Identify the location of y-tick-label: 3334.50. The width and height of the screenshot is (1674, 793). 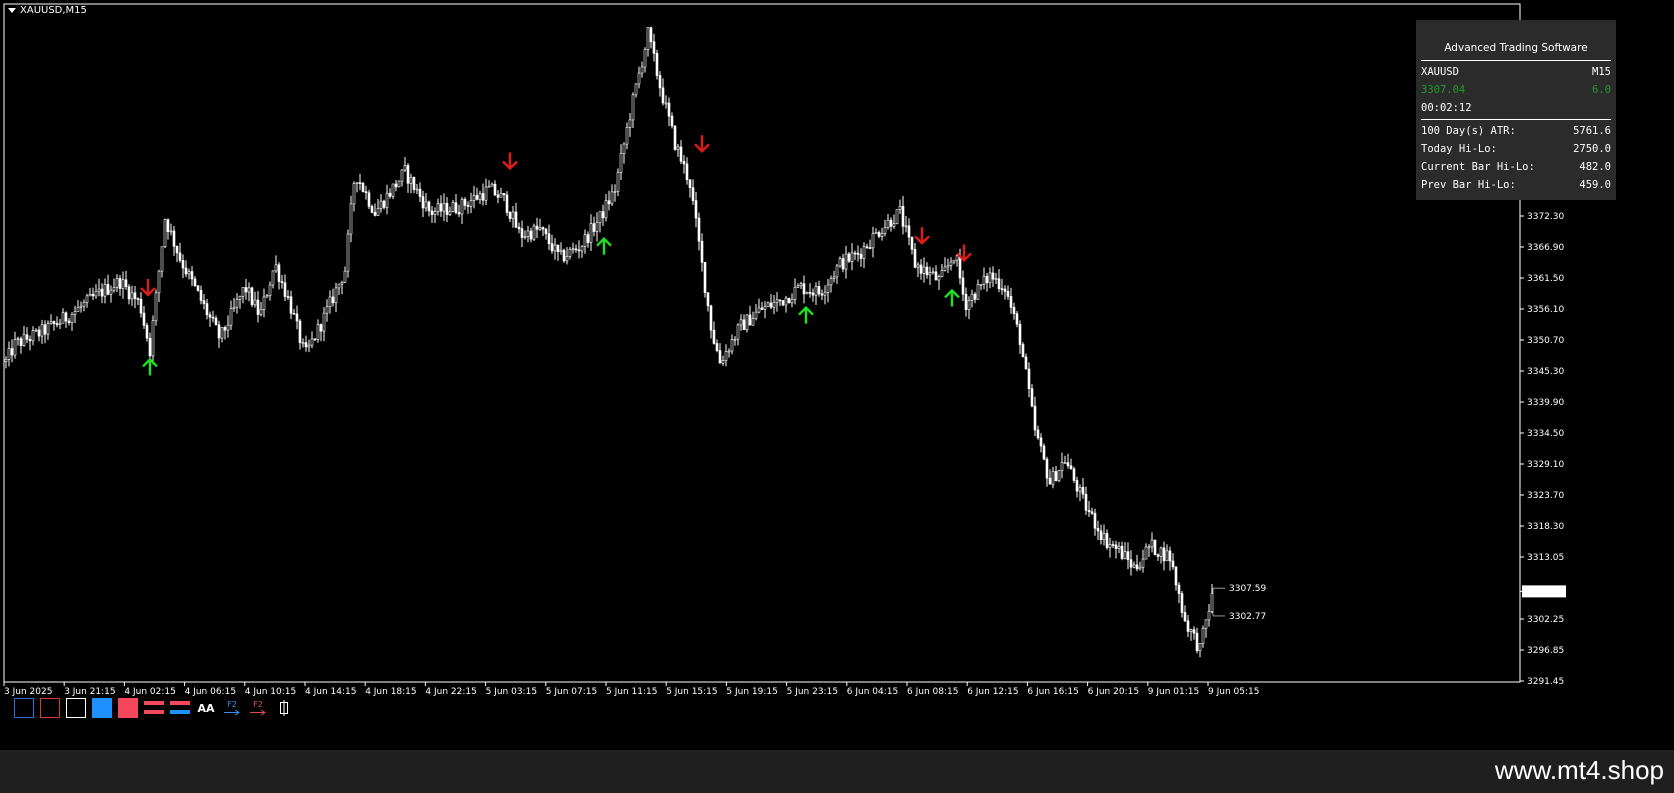
(1545, 434).